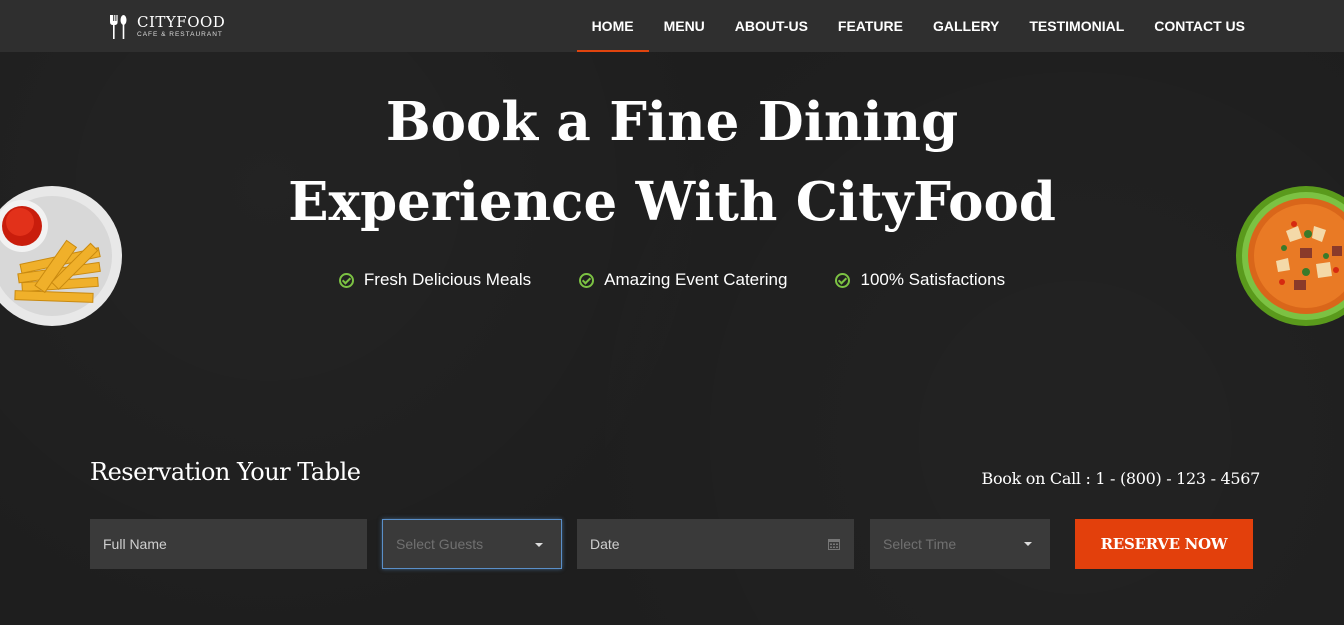  What do you see at coordinates (870, 26) in the screenshot?
I see `nav-item-feature: FEATURE` at bounding box center [870, 26].